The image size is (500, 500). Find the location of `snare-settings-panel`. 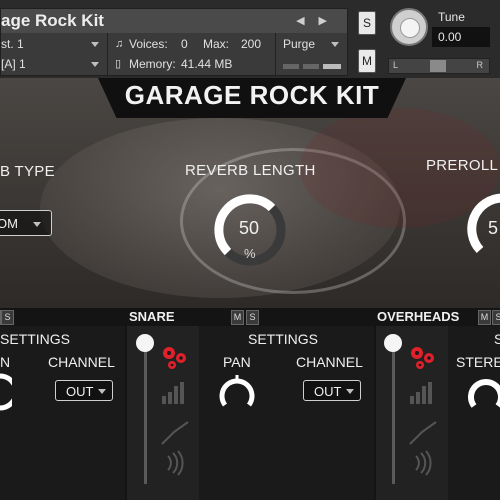

snare-settings-panel is located at coordinates (286, 413).